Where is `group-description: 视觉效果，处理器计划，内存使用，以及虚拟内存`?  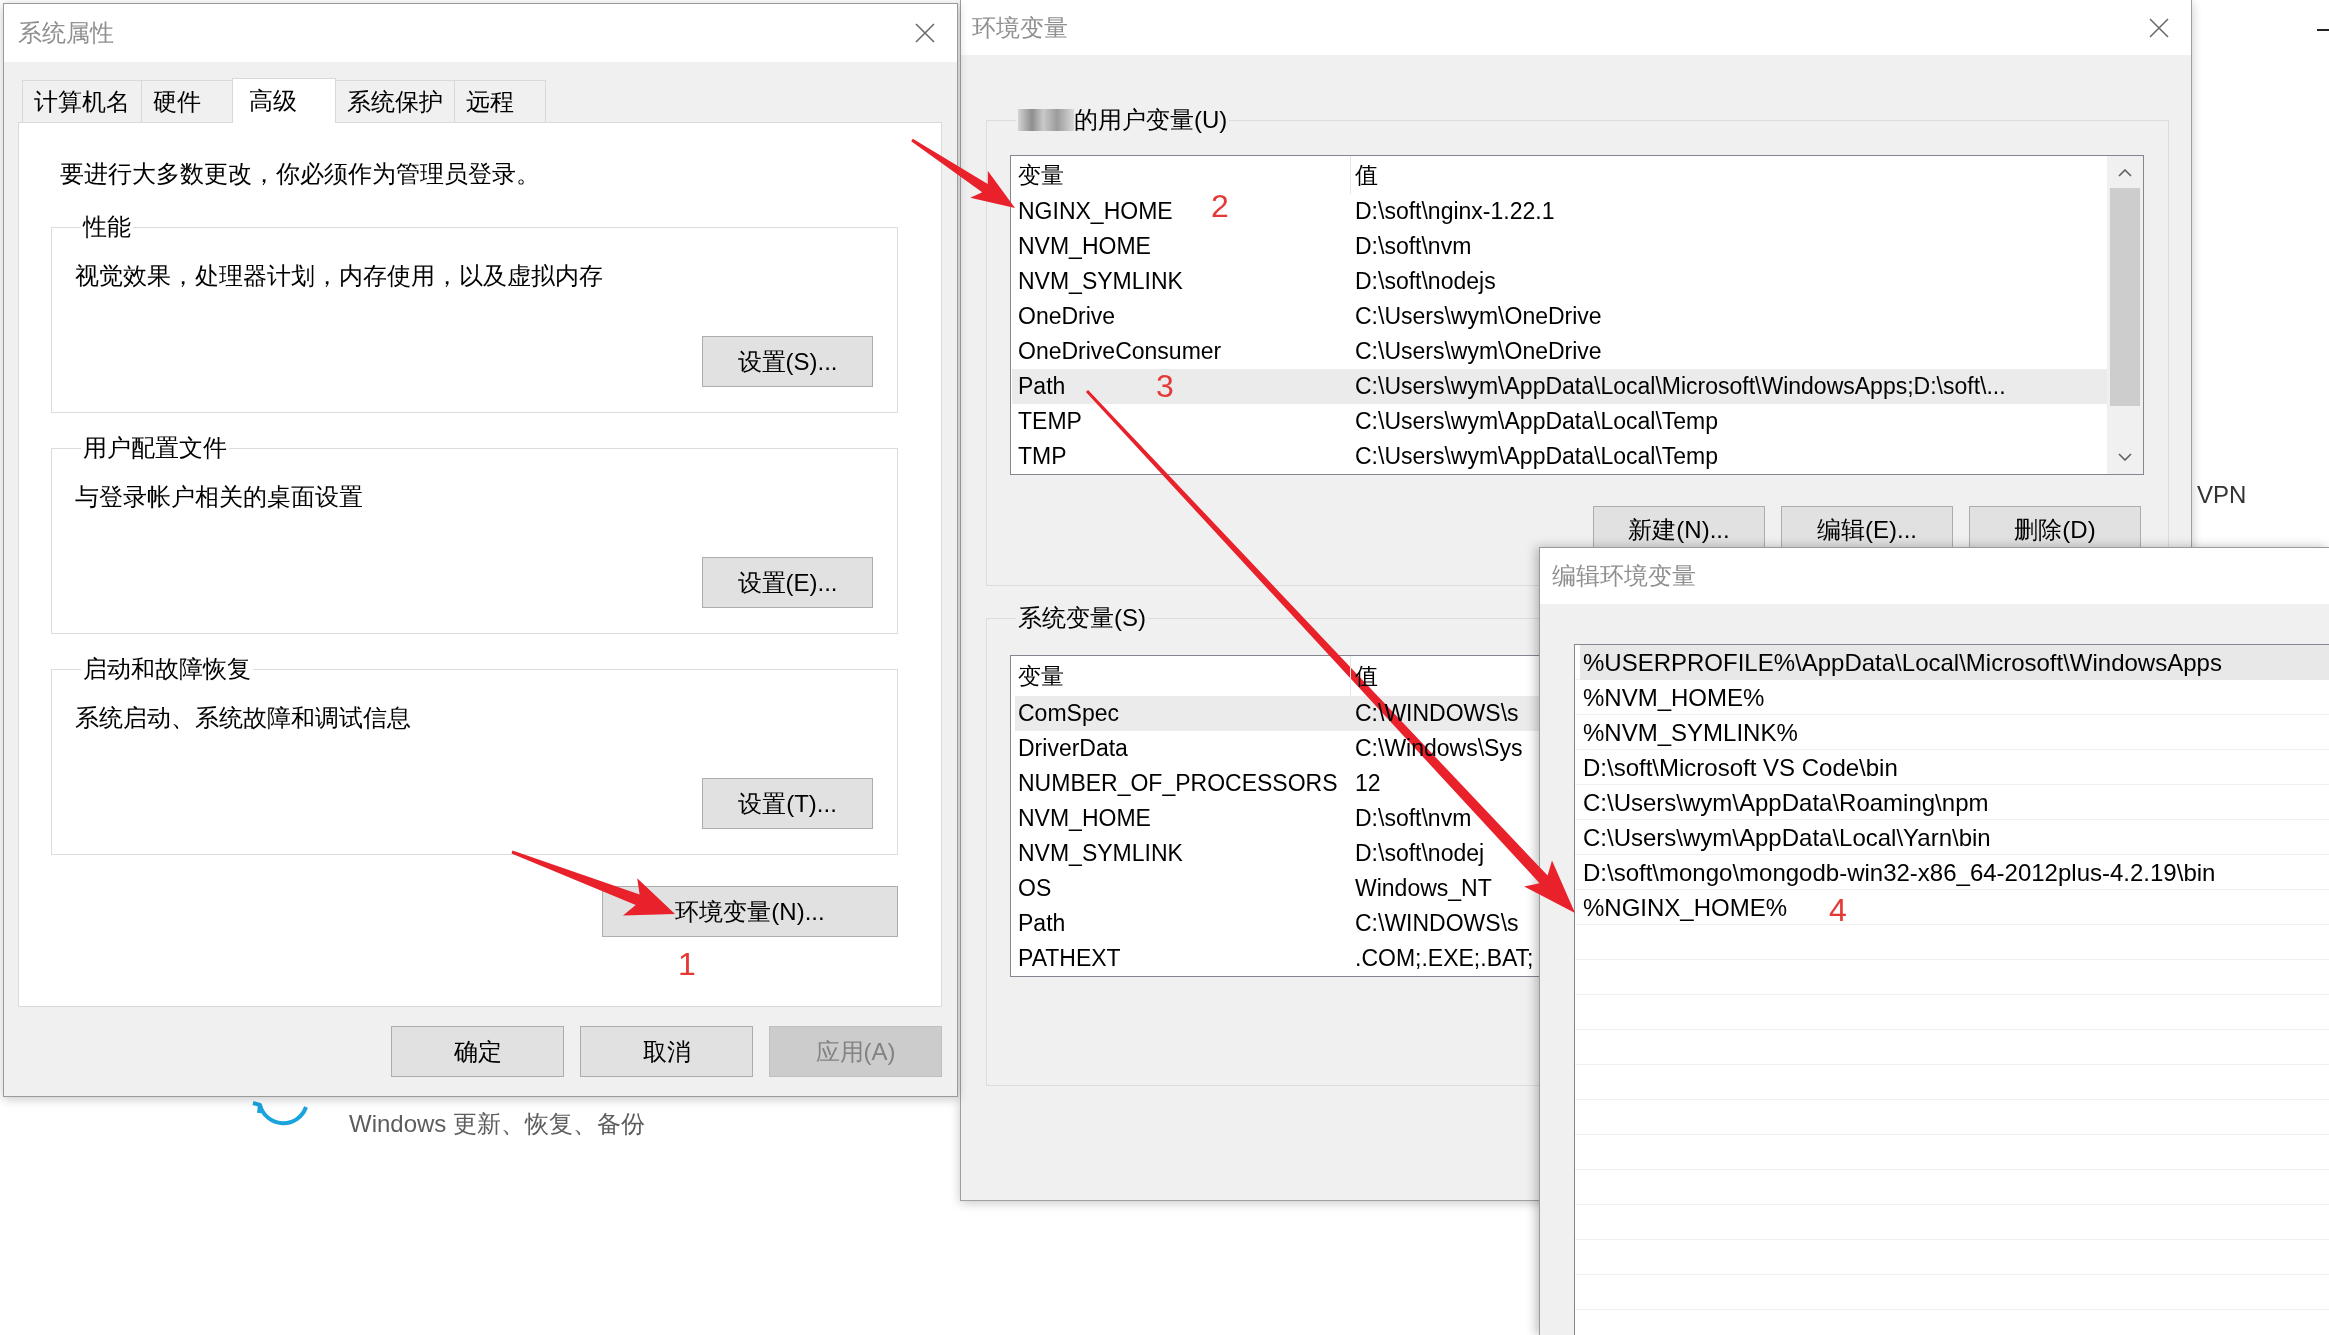
group-description: 视觉效果，处理器计划，内存使用，以及虚拟内存 is located at coordinates (339, 276).